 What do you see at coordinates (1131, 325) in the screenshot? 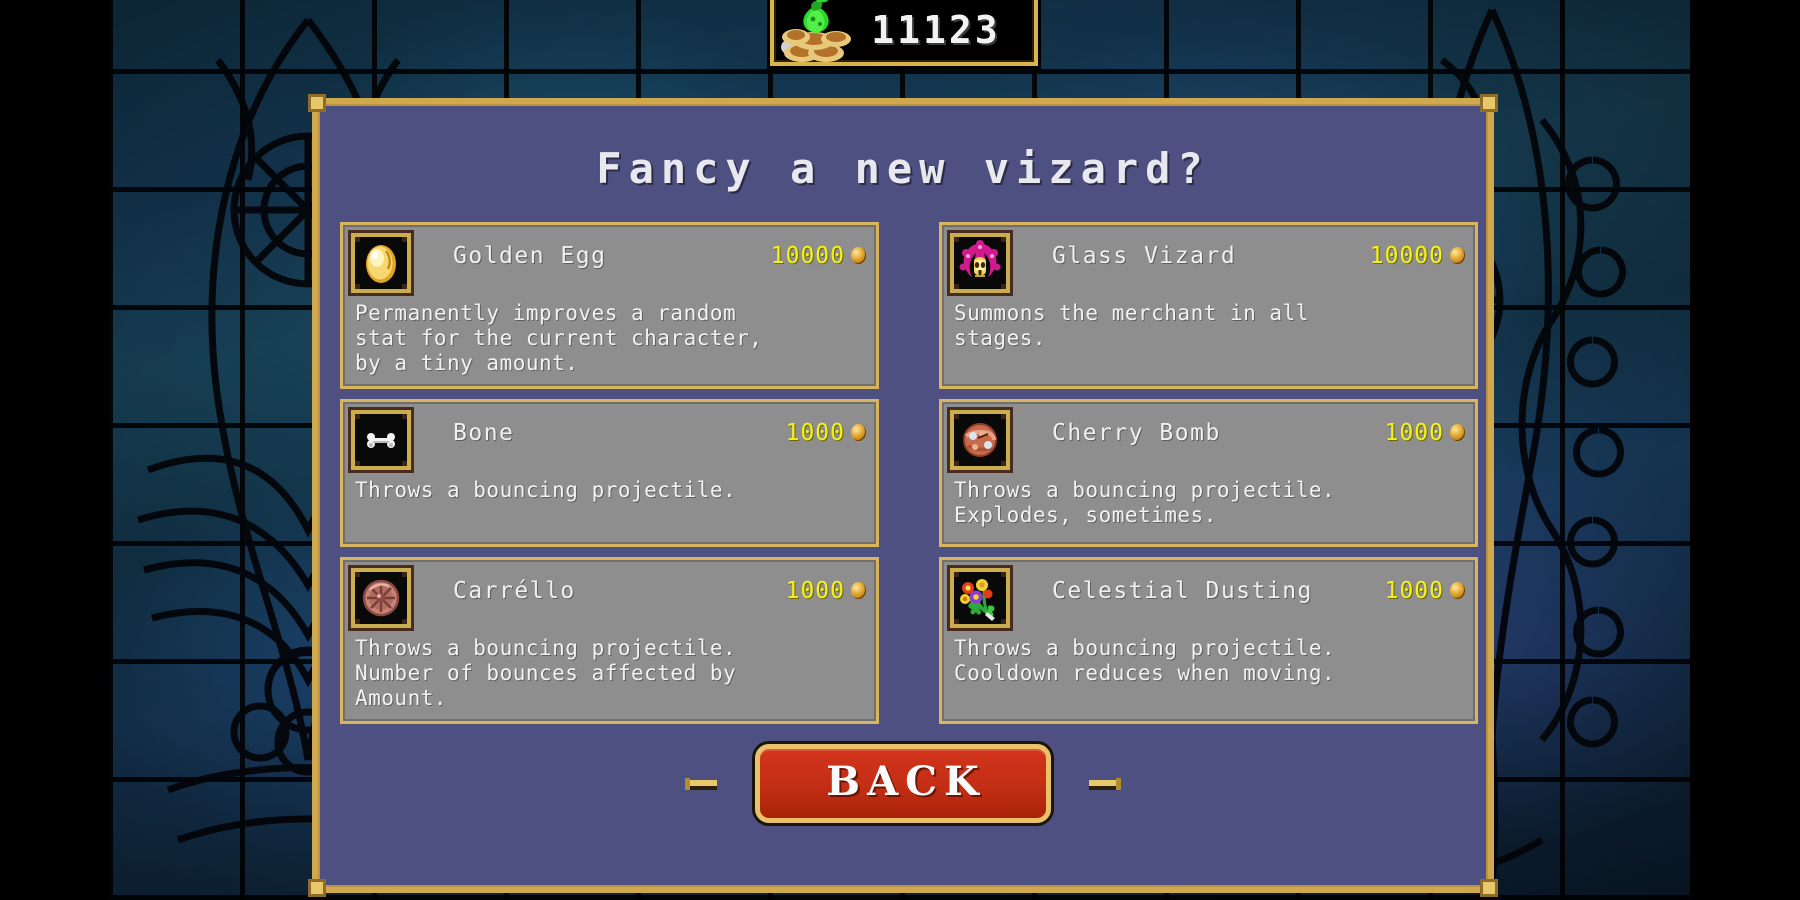
I see `item-description: Summons the merchant in all stages.` at bounding box center [1131, 325].